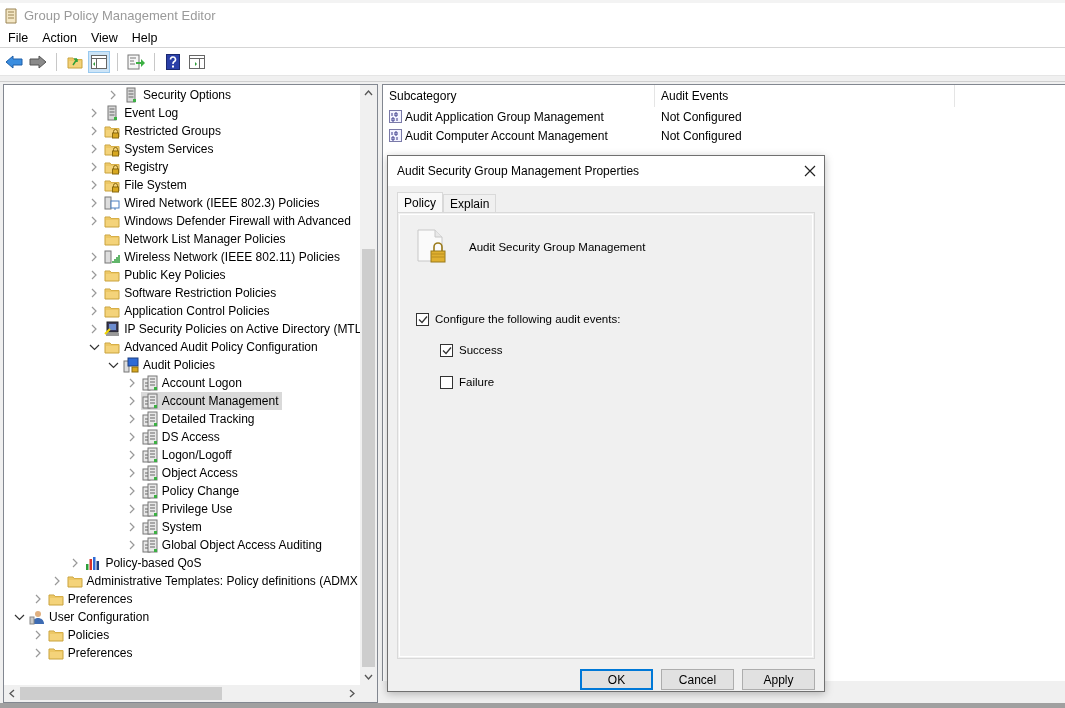 This screenshot has height=708, width=1065. I want to click on table-cell-text: Audit Application Group Management, so click(504, 117).